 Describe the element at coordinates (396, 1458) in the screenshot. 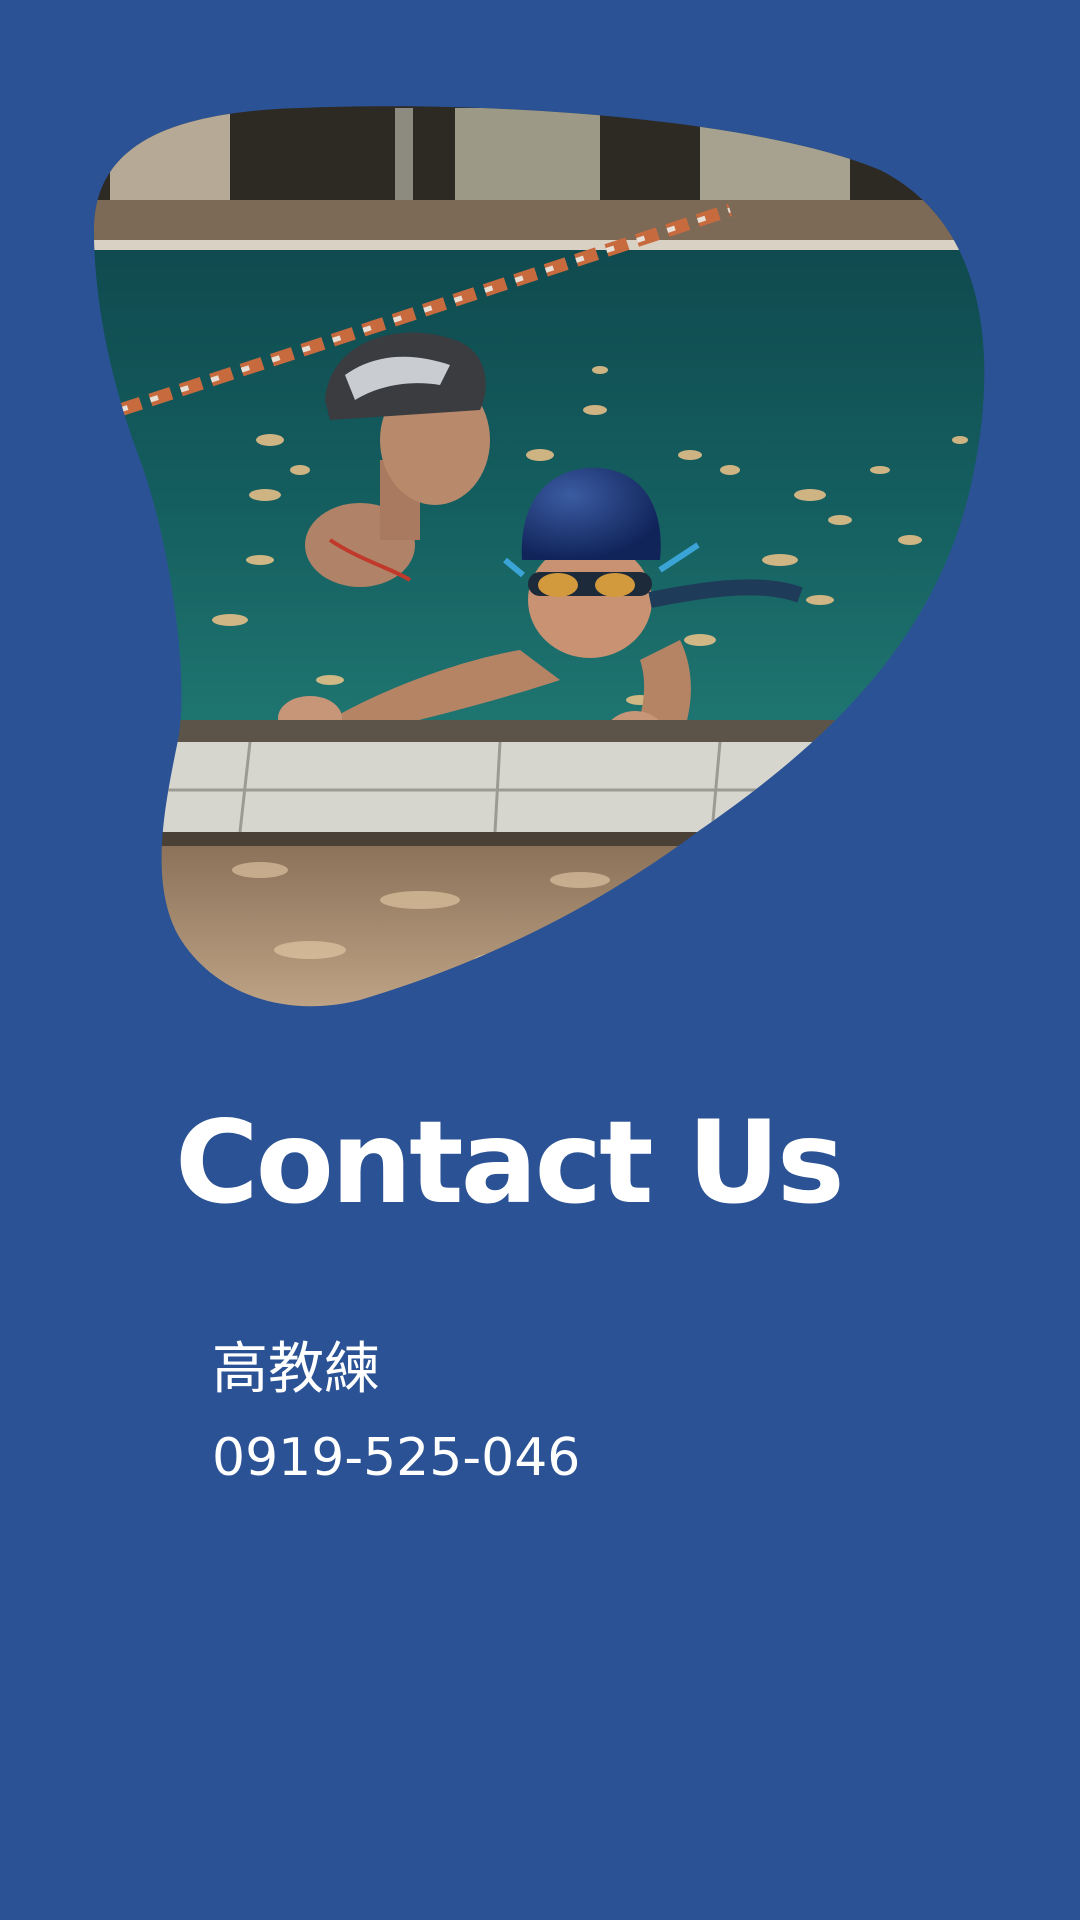

I see `phone-number: 0919-525-046` at that location.